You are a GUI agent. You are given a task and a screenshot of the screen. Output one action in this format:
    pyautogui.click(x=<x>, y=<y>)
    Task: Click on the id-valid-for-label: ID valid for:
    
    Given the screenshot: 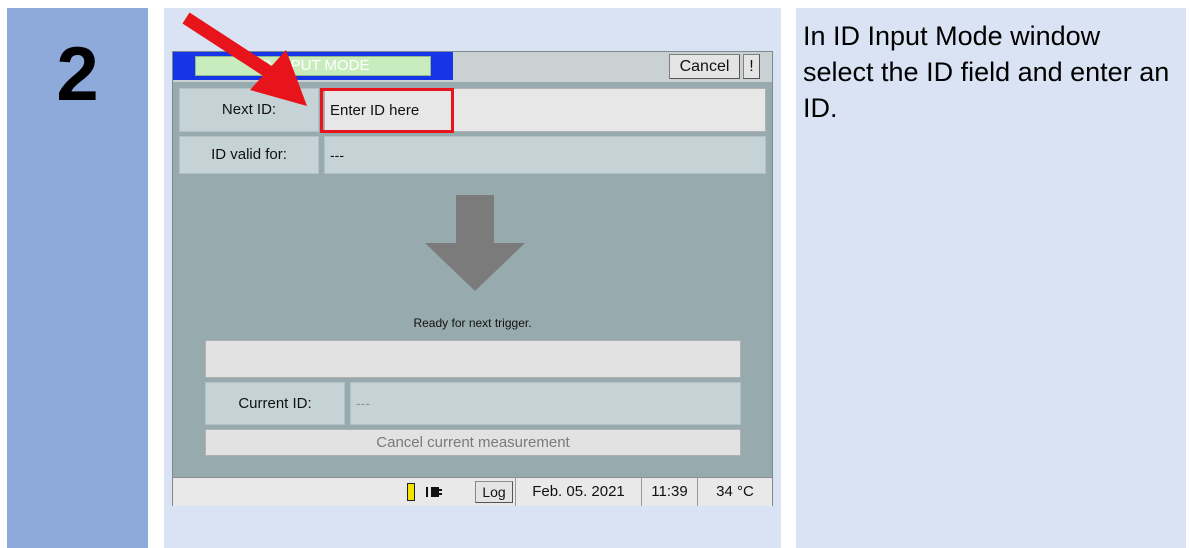 What is the action you would take?
    pyautogui.click(x=249, y=155)
    